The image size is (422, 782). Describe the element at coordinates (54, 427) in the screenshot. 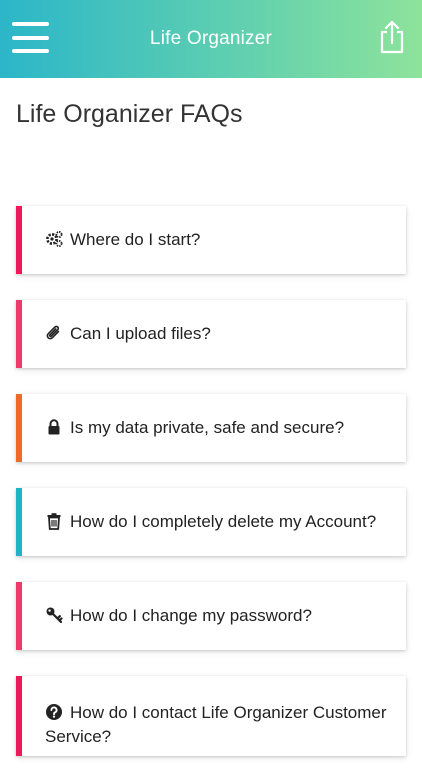

I see `lock-icon` at that location.